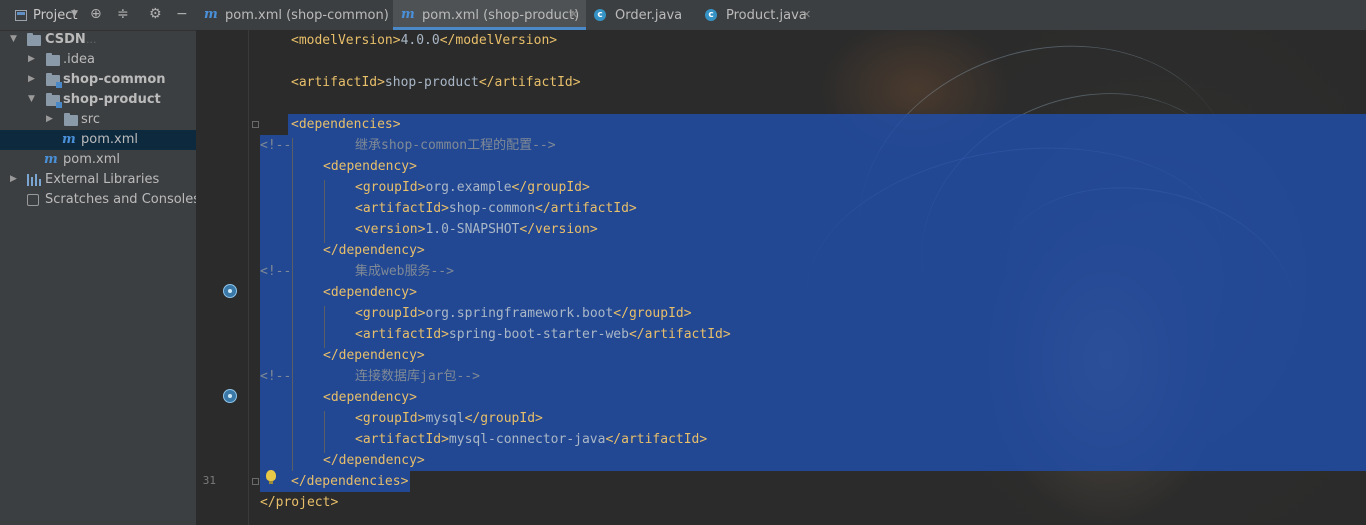 The height and width of the screenshot is (525, 1366). I want to click on code-line: </dependencies>, so click(350, 481).